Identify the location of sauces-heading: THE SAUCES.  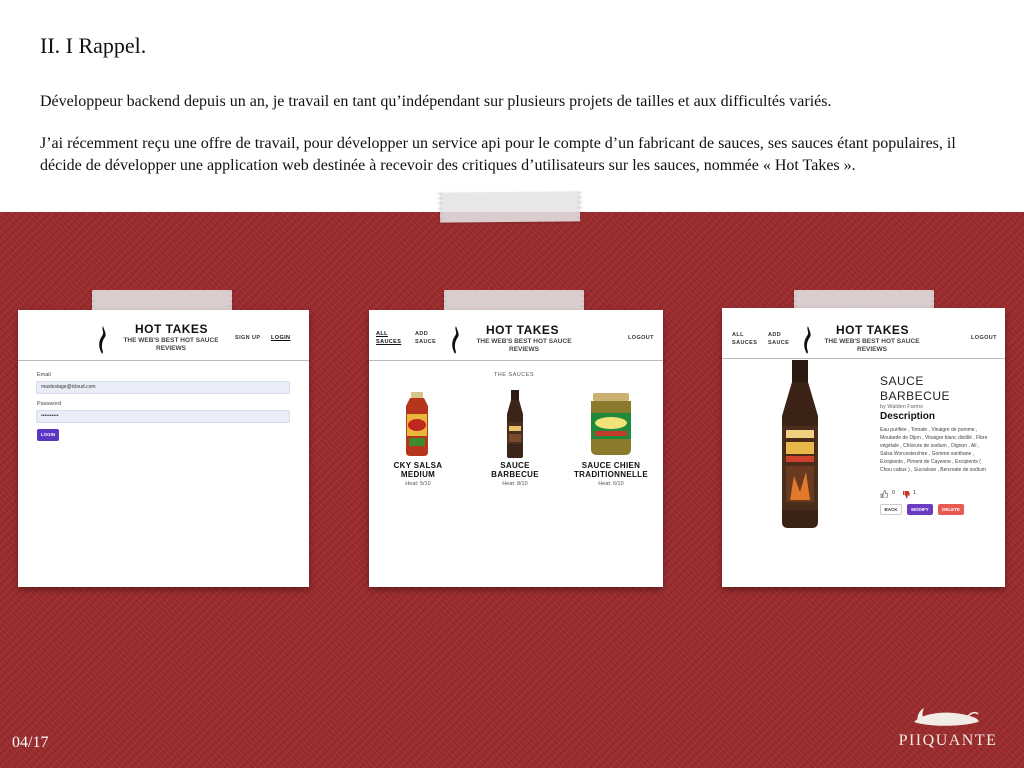
(514, 375).